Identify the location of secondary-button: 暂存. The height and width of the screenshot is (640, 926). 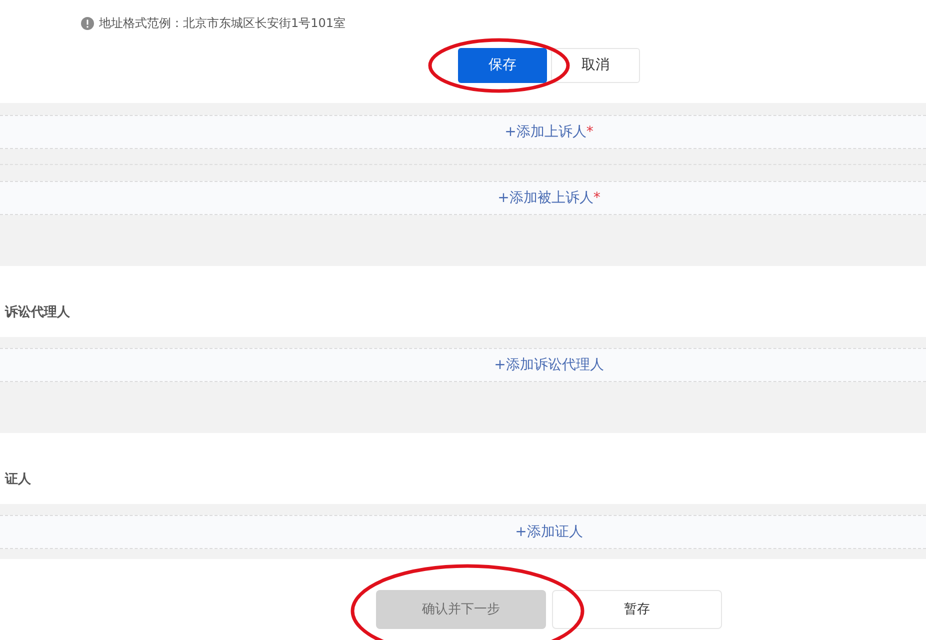
(637, 609).